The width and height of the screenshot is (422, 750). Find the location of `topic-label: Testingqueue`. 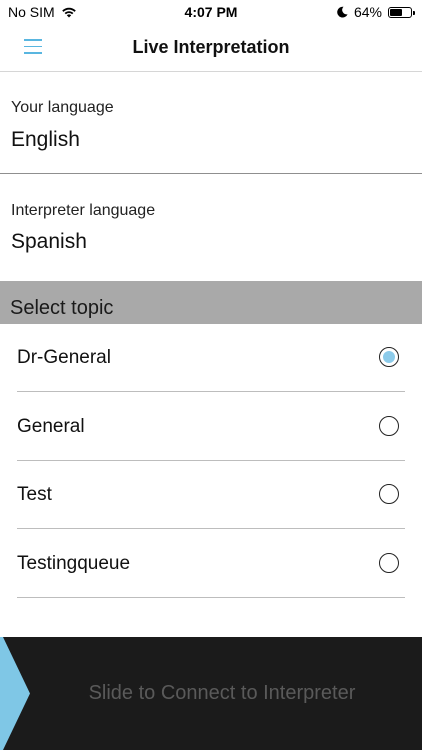

topic-label: Testingqueue is located at coordinates (74, 563).